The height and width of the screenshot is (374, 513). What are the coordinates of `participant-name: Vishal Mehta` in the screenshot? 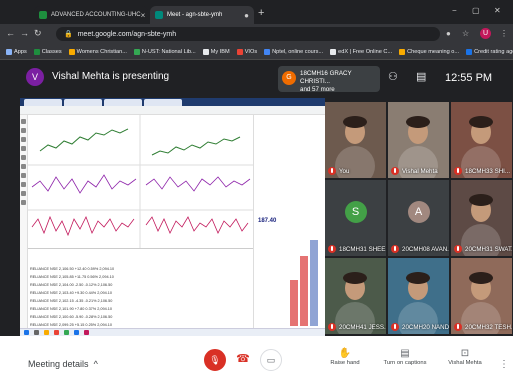 It's located at (414, 171).